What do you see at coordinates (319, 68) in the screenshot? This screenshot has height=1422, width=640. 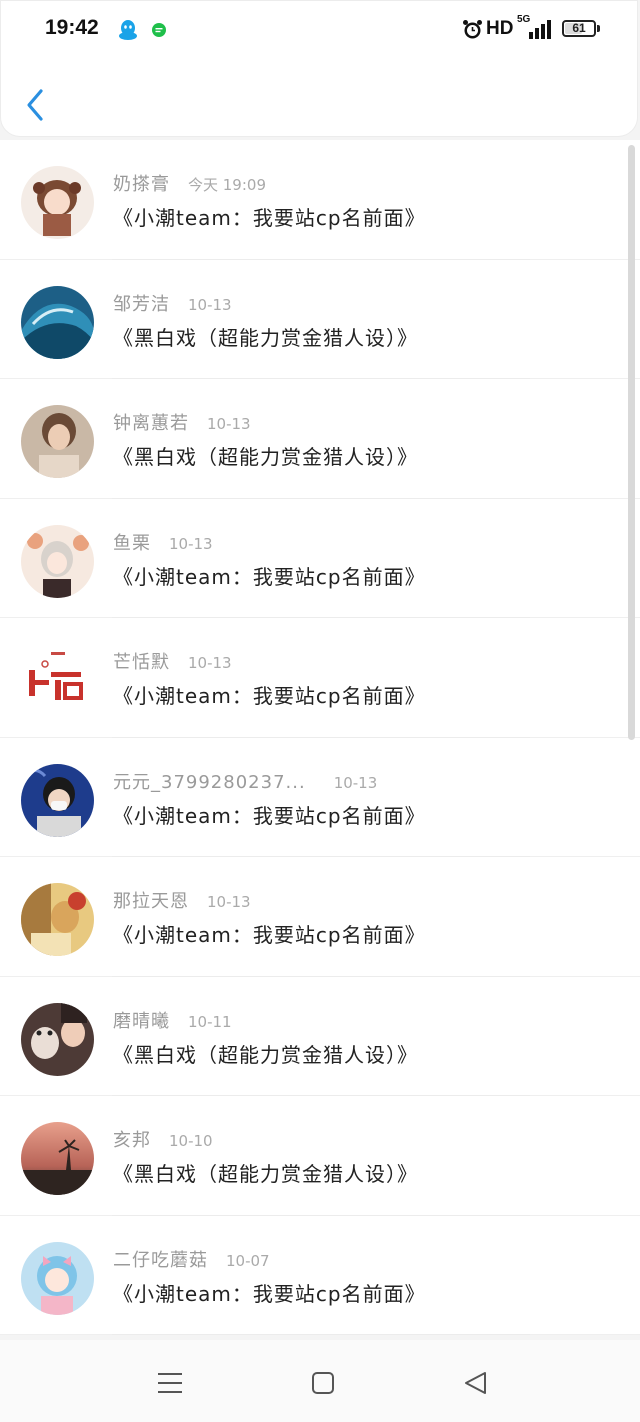 I see `top-bar: 19:42 HD 5G 61` at bounding box center [319, 68].